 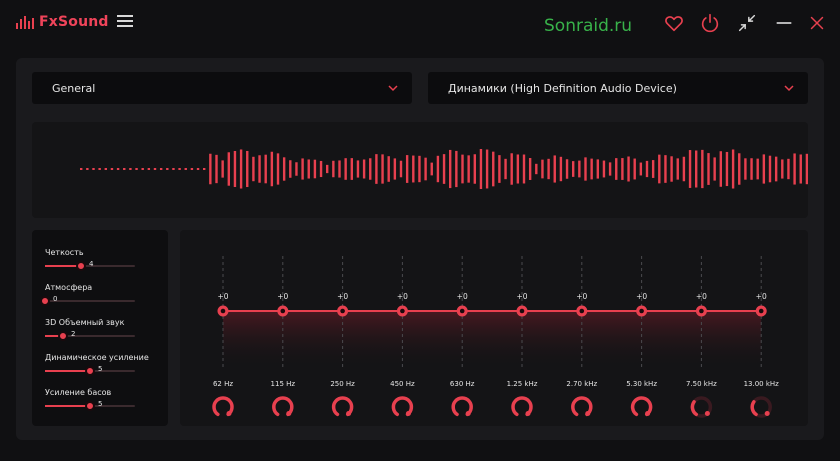 What do you see at coordinates (710, 23) in the screenshot?
I see `power-icon` at bounding box center [710, 23].